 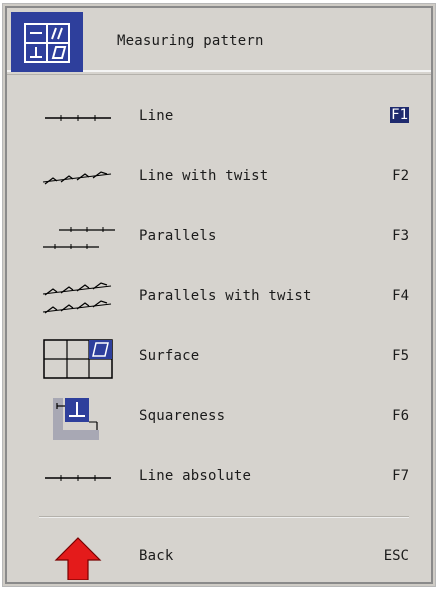 I want to click on menu-item-label: Line, so click(x=156, y=116).